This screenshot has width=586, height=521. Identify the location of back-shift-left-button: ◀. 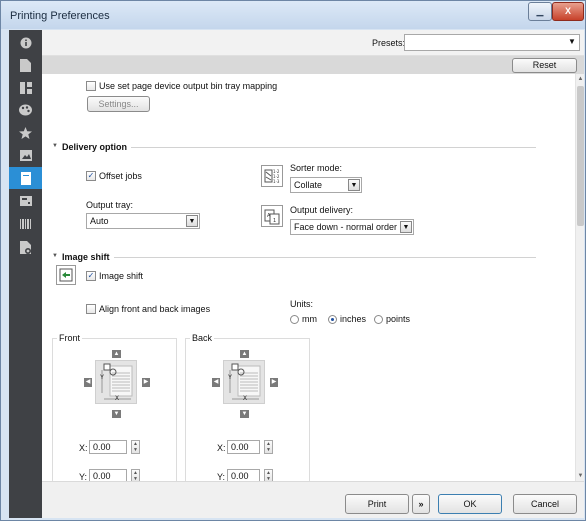
(216, 382).